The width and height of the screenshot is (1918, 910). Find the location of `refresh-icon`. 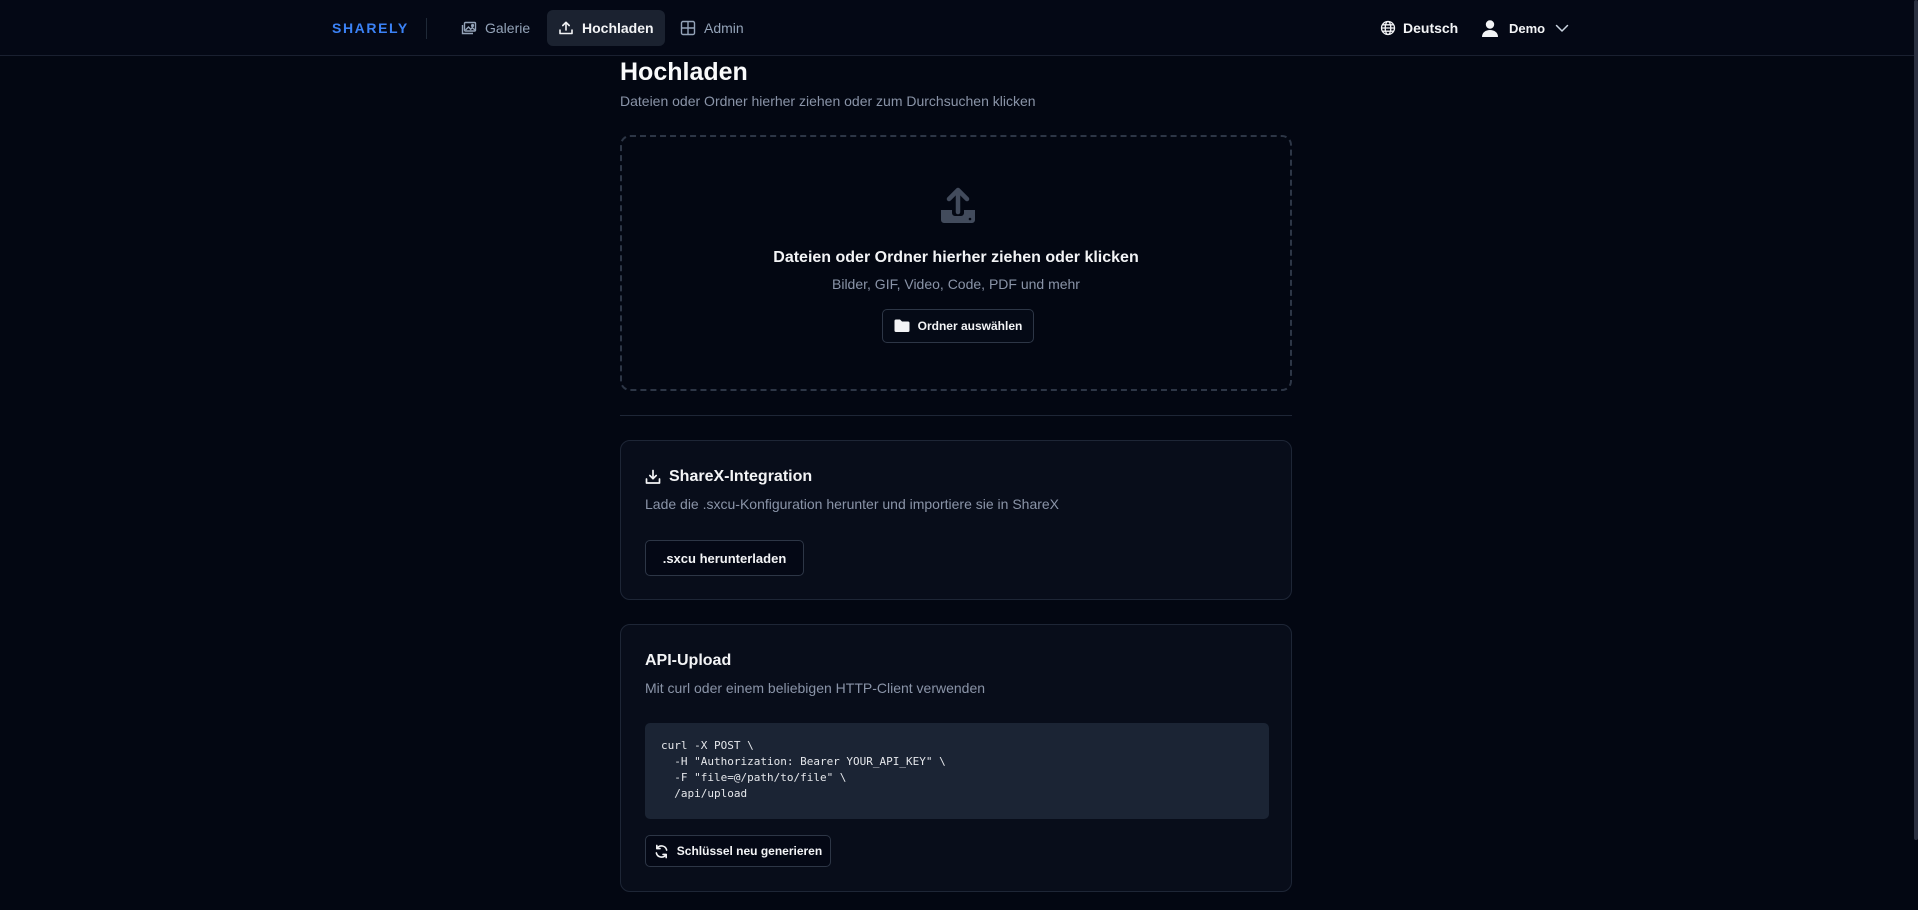

refresh-icon is located at coordinates (661, 851).